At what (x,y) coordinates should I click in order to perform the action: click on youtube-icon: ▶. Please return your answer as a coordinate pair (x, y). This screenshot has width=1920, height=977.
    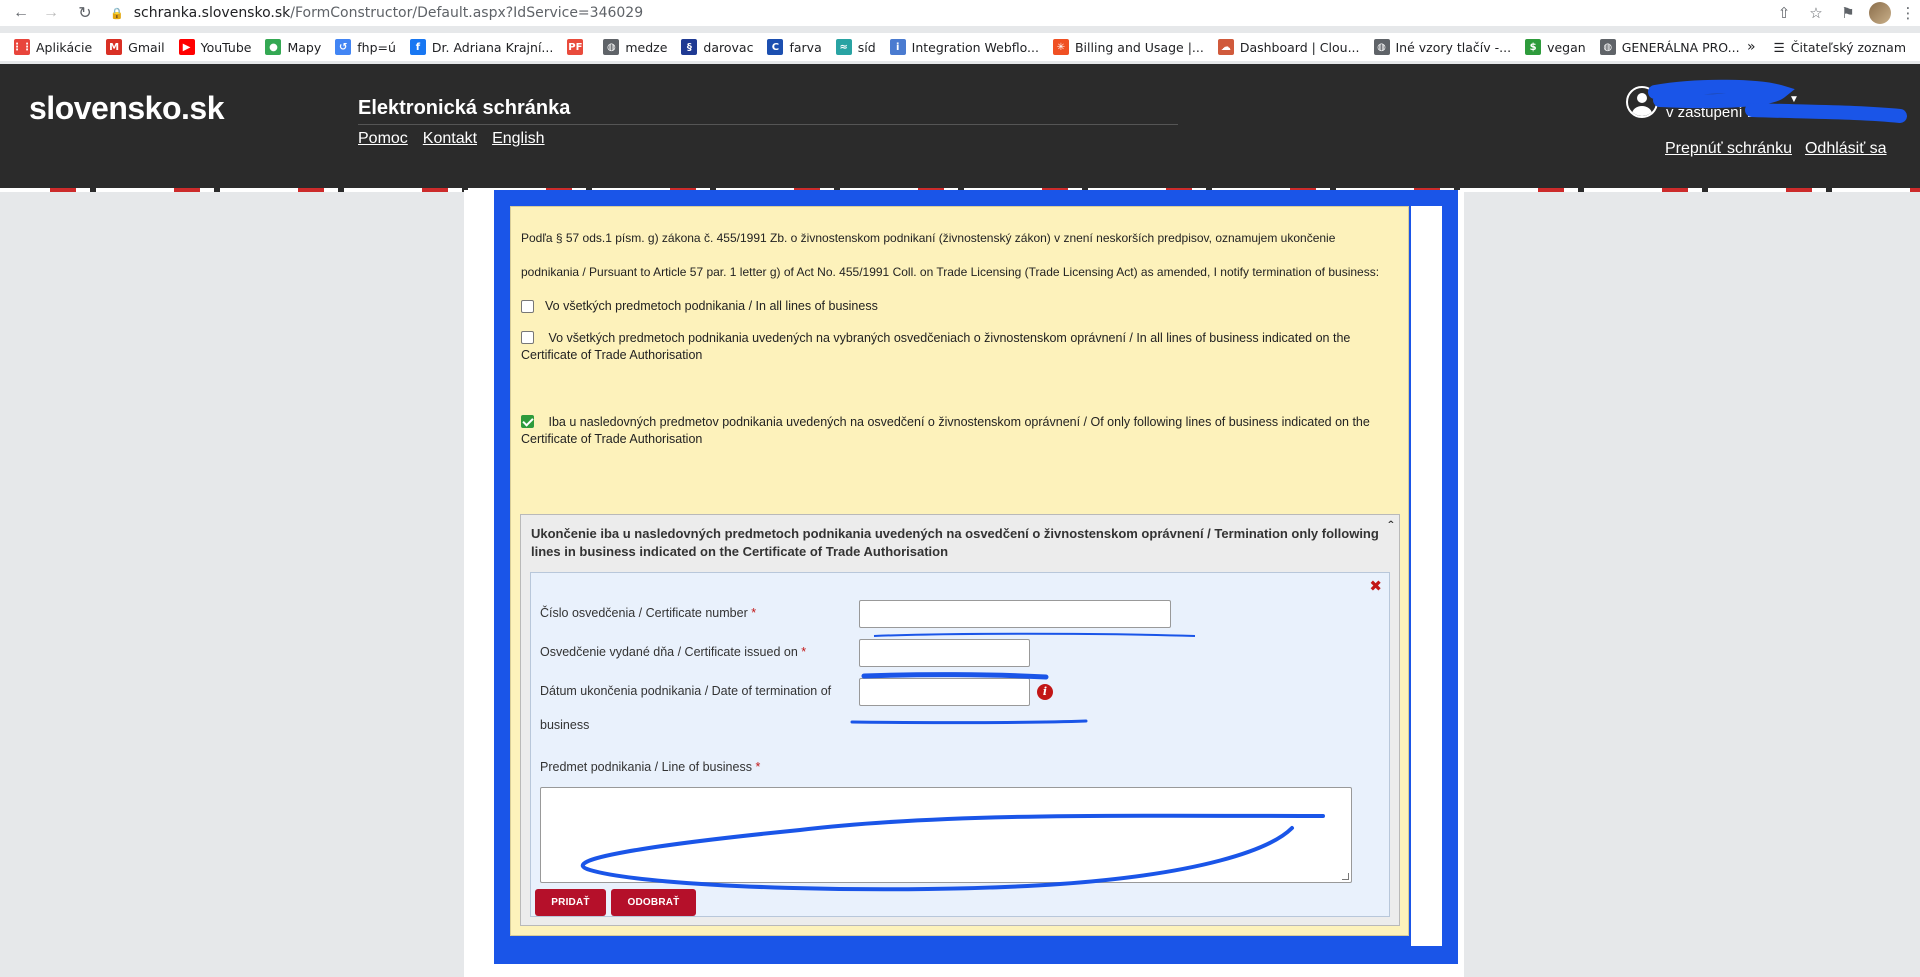
    Looking at the image, I should click on (186, 47).